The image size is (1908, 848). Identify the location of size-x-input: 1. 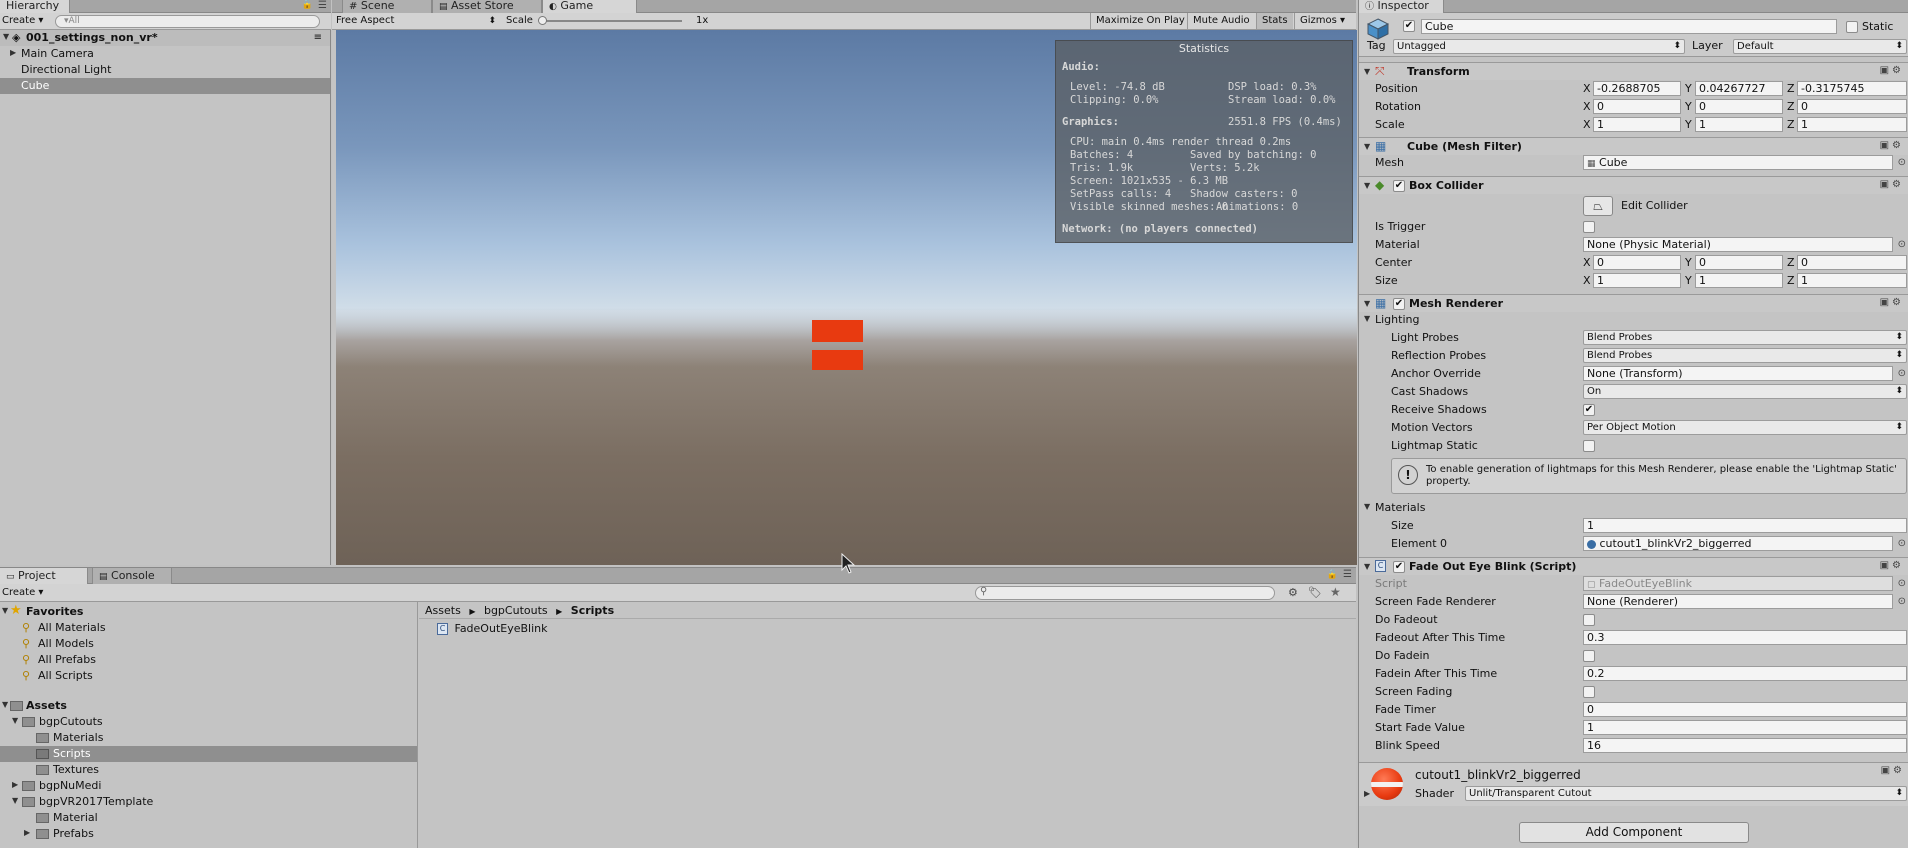
(1637, 280).